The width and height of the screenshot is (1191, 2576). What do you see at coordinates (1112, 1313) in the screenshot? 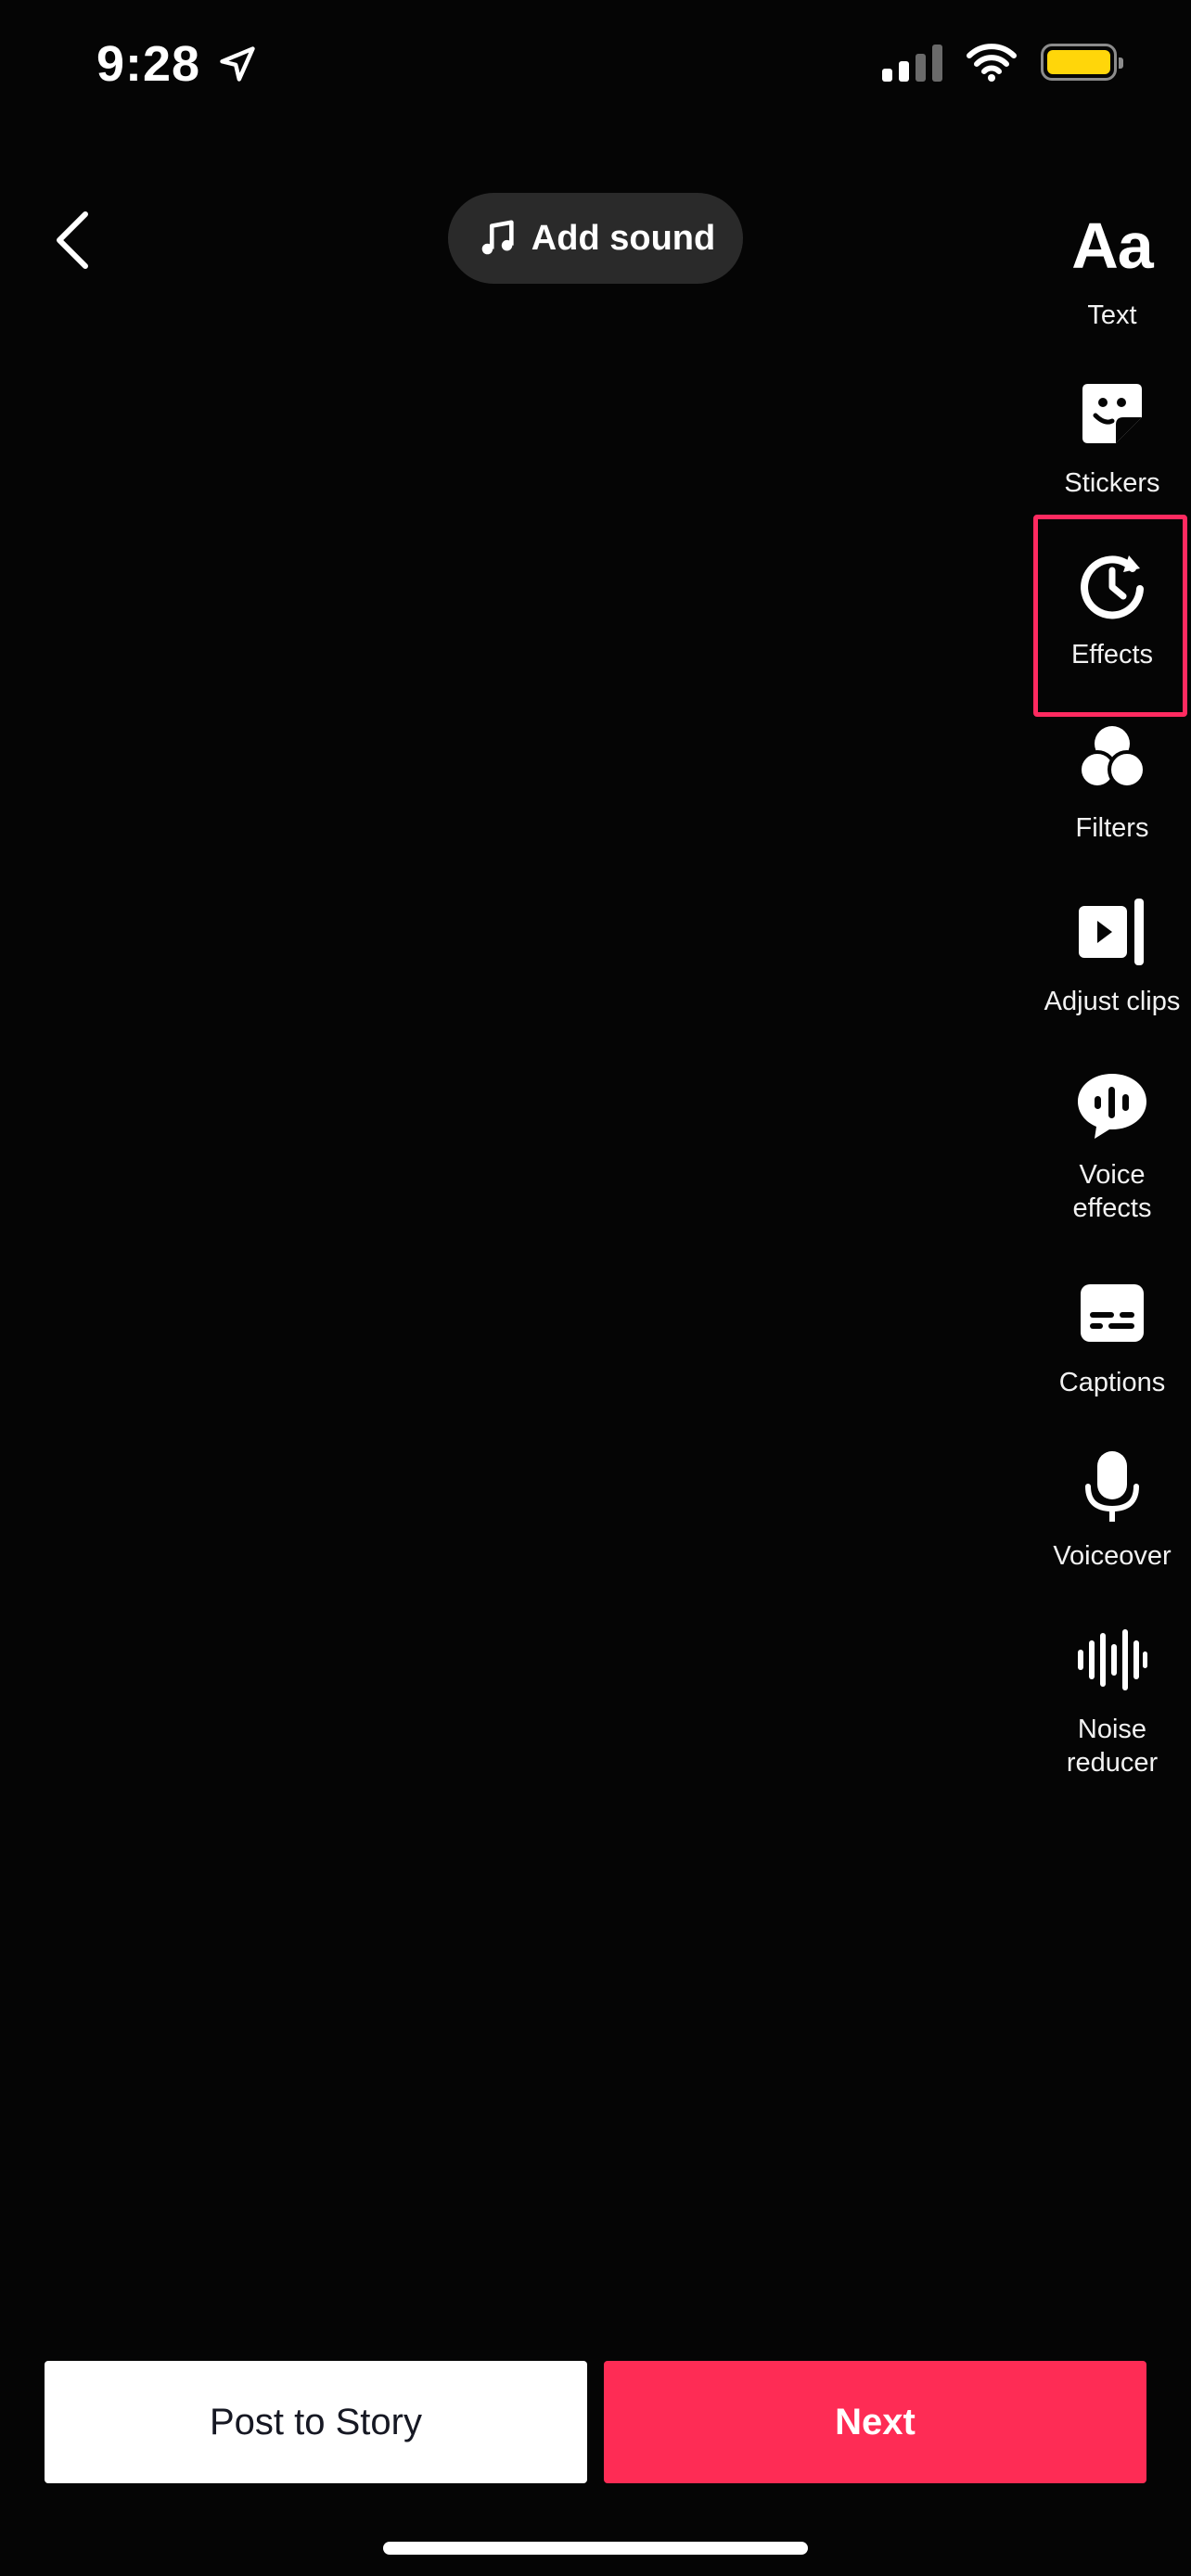
I see `captions-icon` at bounding box center [1112, 1313].